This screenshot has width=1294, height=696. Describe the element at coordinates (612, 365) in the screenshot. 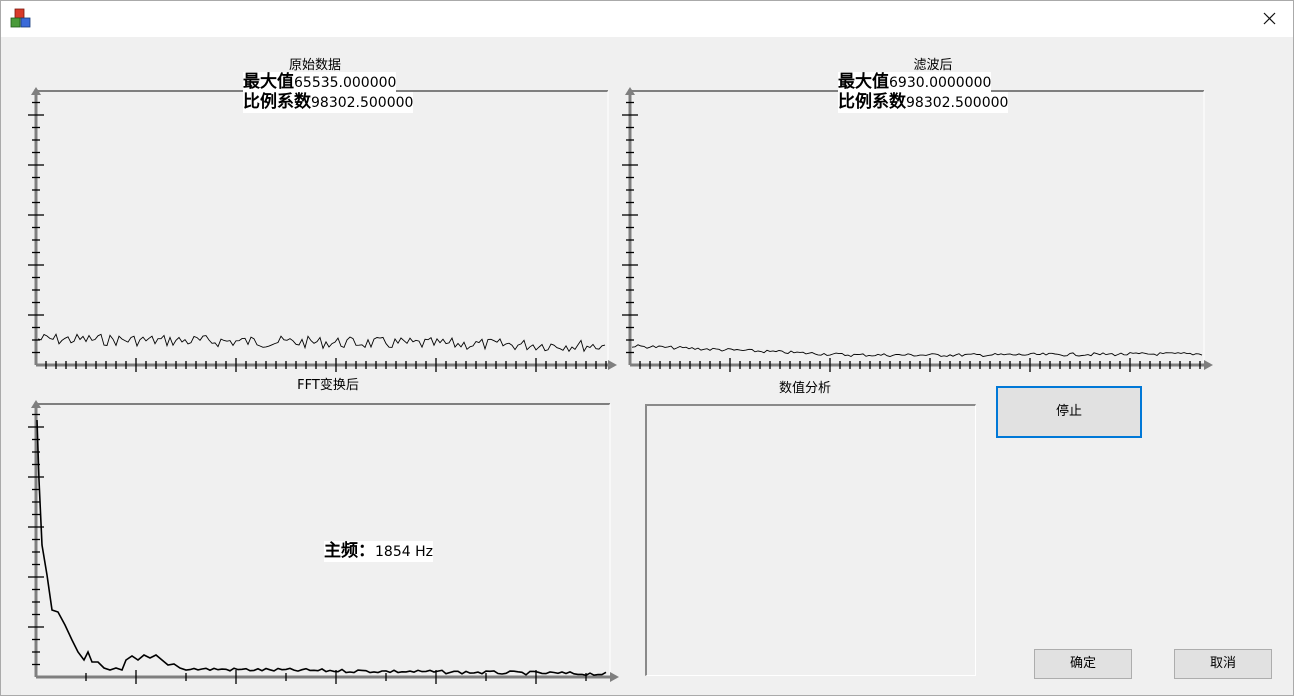

I see `raw-x-arrow` at that location.